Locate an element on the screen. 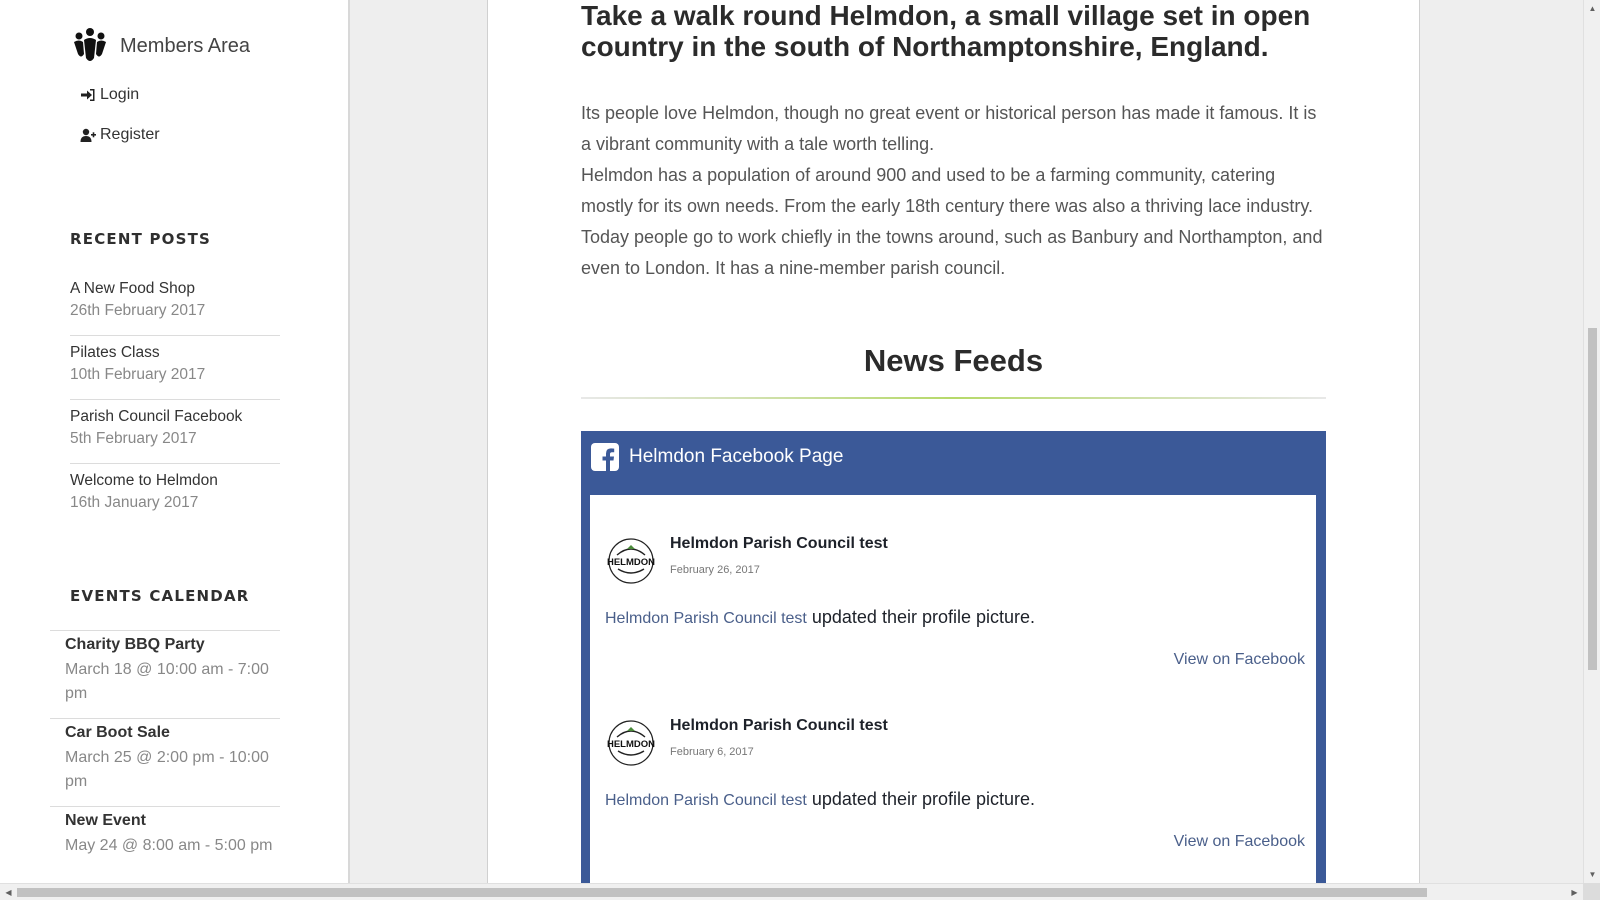  recent-post-link: A New Food Shop is located at coordinates (175, 289).